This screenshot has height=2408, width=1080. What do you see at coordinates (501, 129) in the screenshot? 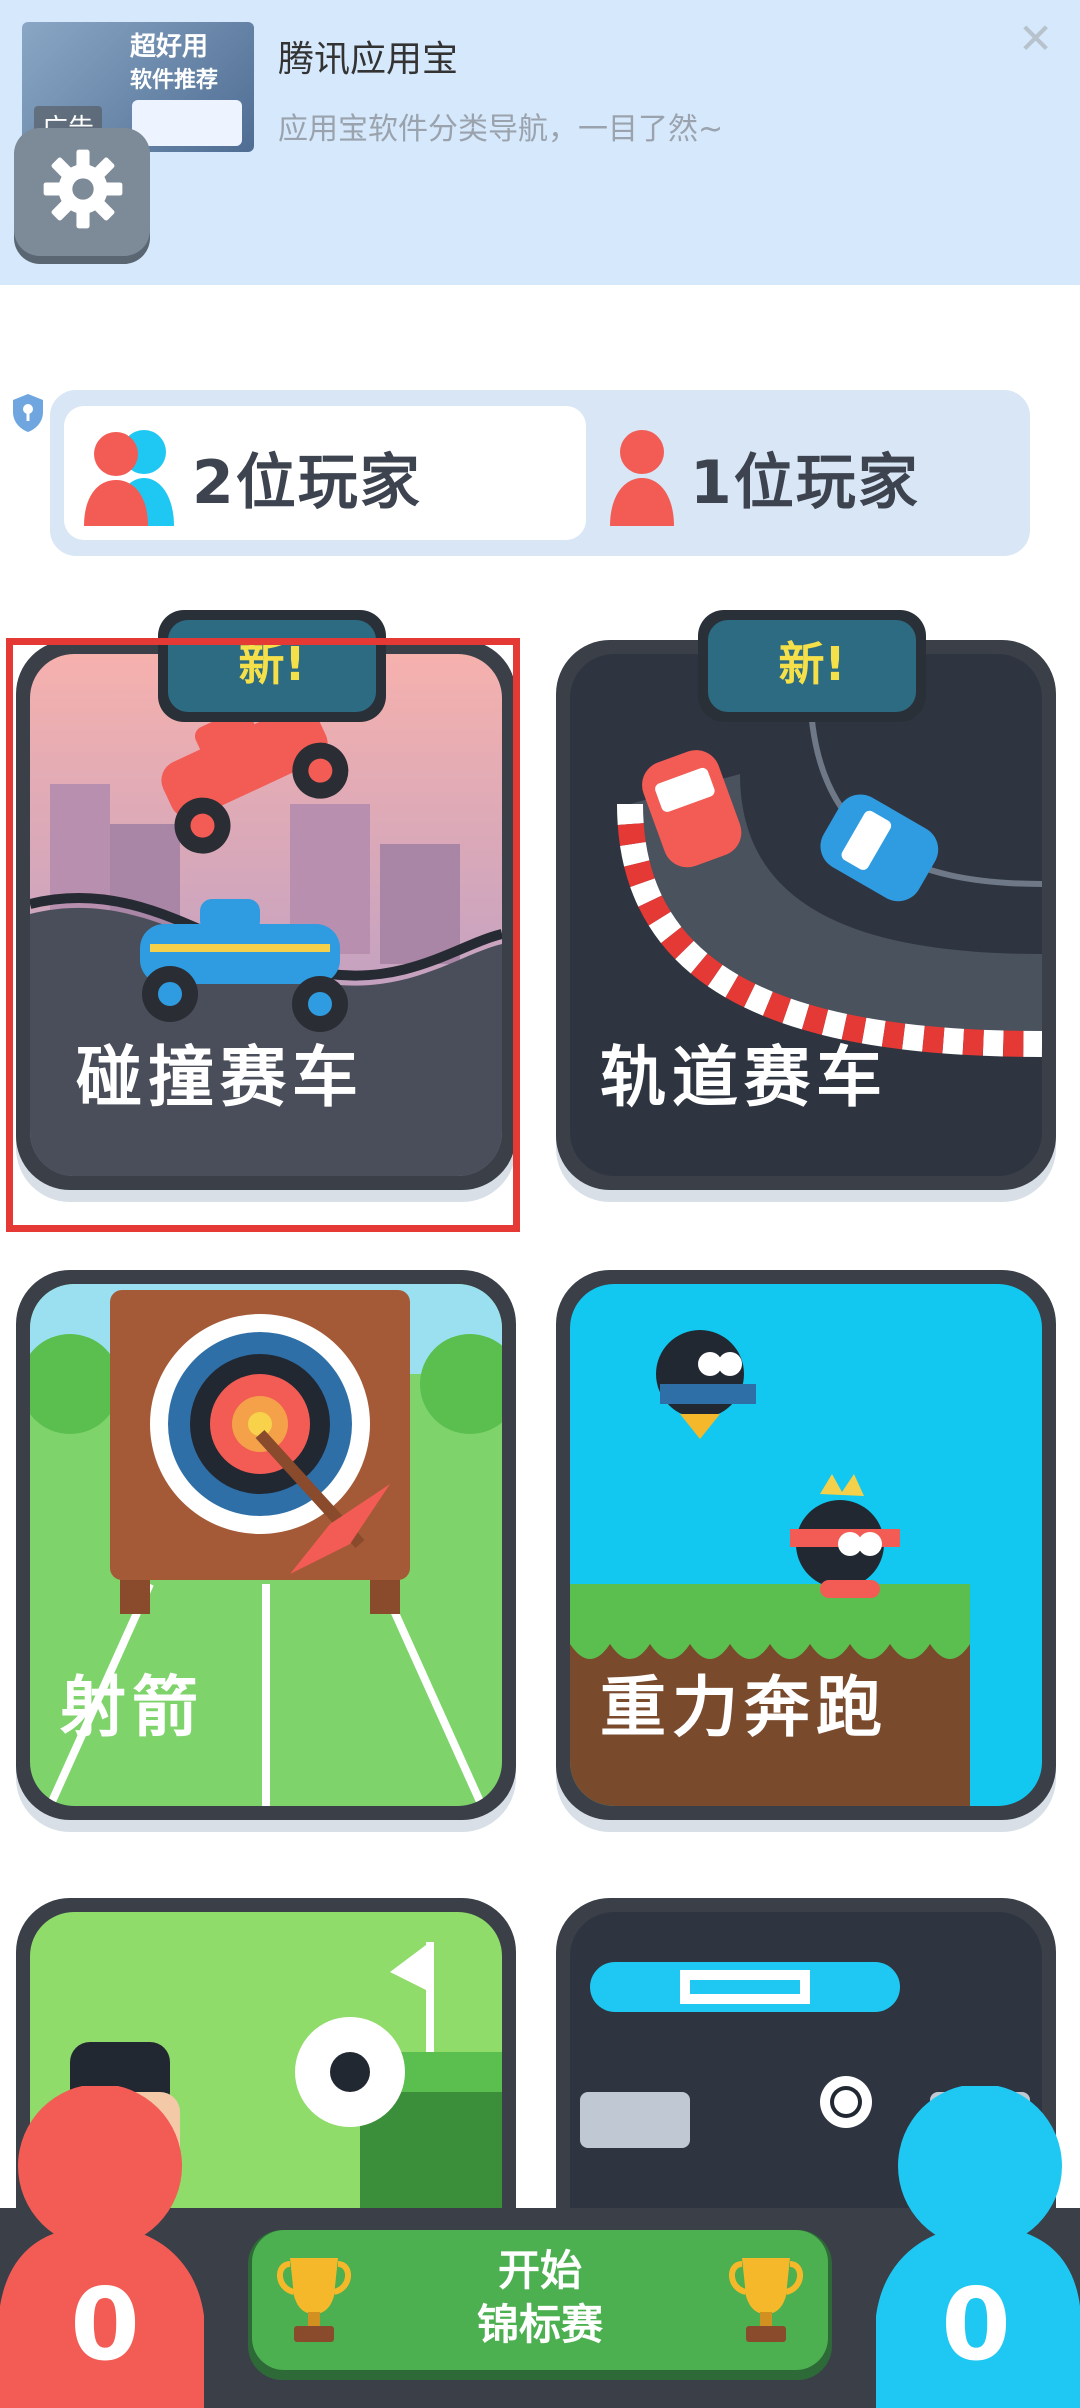
I see `ad-subtitle: 应用宝软件分类导航，一目了然~` at bounding box center [501, 129].